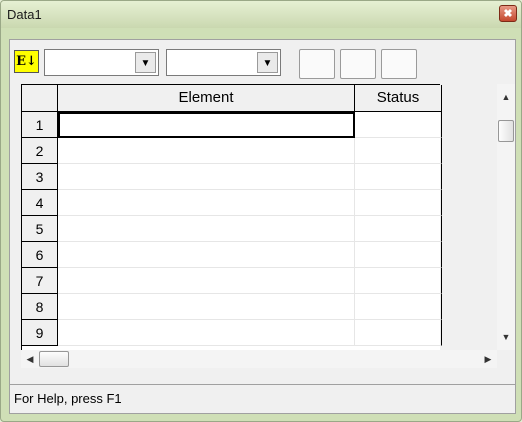  Describe the element at coordinates (506, 337) in the screenshot. I see `scroll-down-arrow-icon: ▼` at that location.